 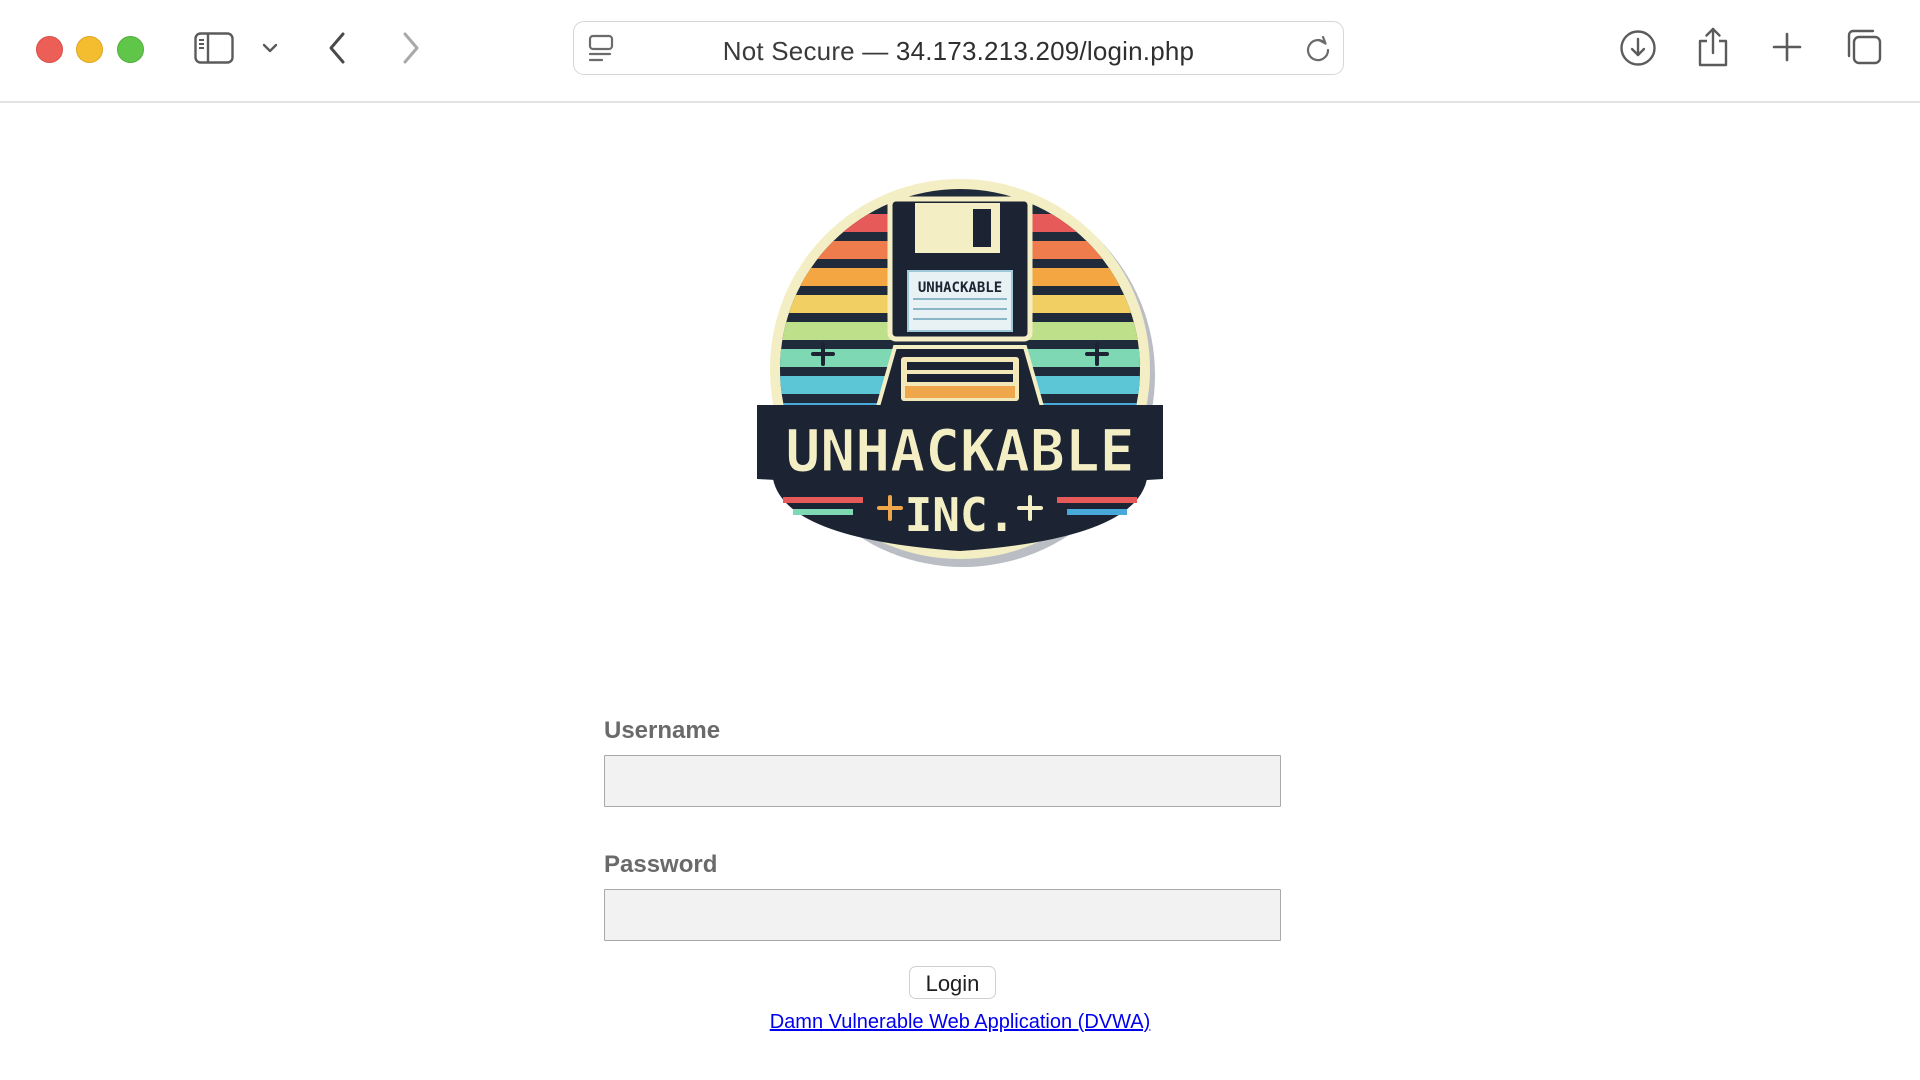 I want to click on username-input, so click(x=942, y=781).